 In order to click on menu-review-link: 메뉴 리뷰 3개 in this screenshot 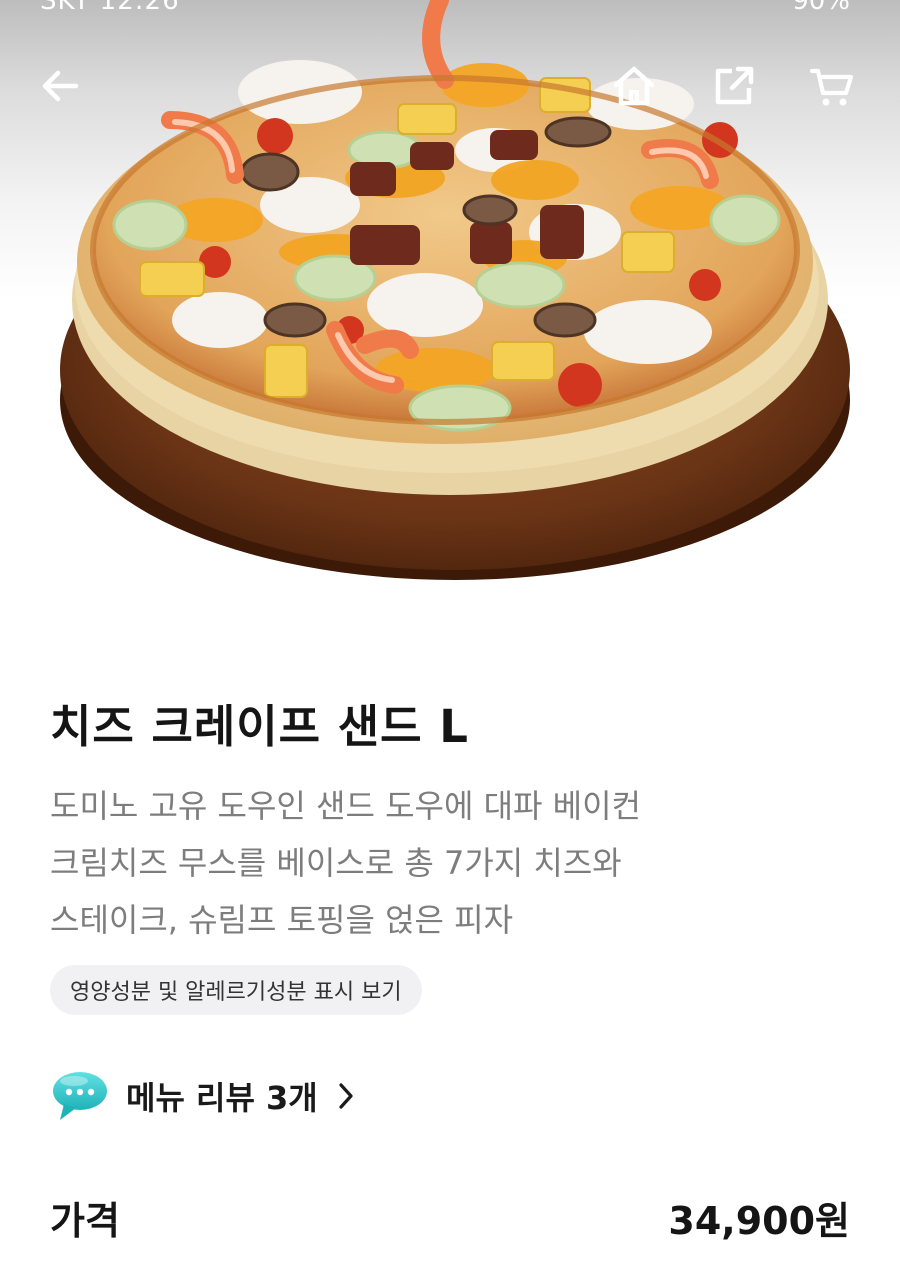, I will do `click(203, 1096)`.